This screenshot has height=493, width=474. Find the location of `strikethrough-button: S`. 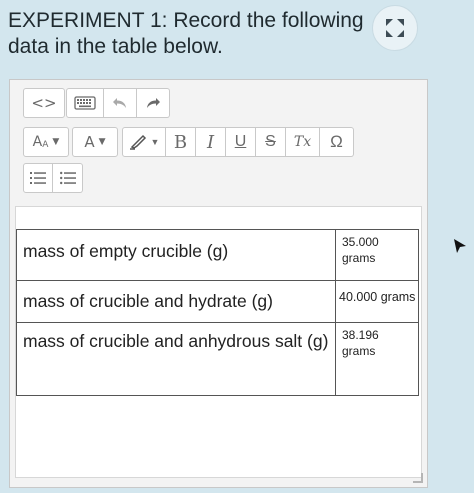

strikethrough-button: S is located at coordinates (271, 142).